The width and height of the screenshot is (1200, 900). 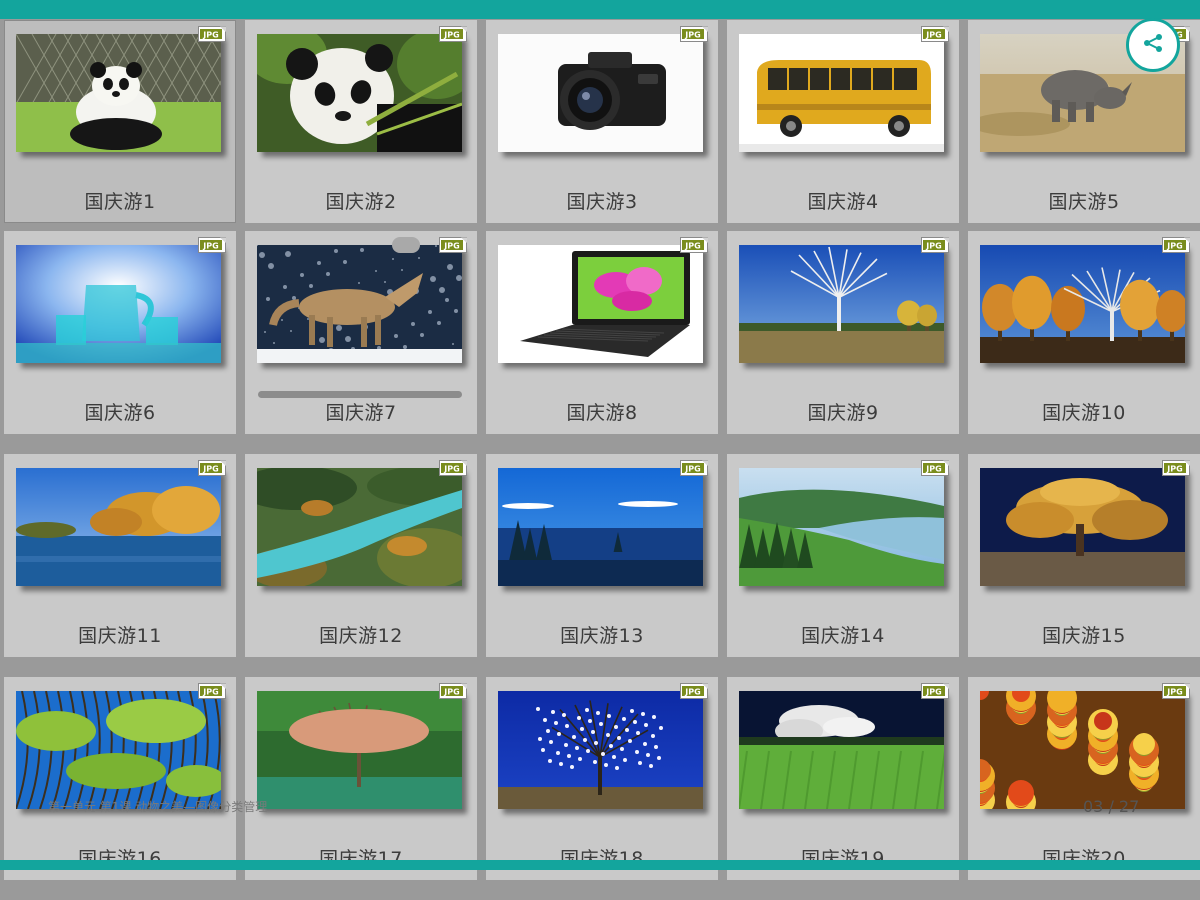 I want to click on gallery-tile: JPG 国庆游14, so click(x=843, y=555).